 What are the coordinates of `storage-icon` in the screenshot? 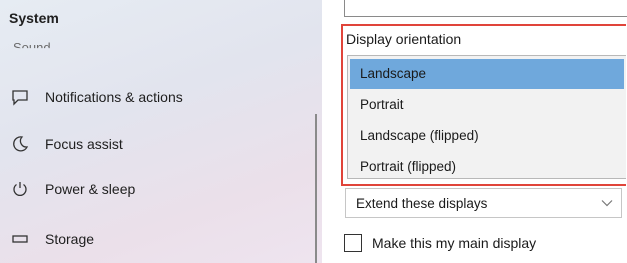 It's located at (20, 239).